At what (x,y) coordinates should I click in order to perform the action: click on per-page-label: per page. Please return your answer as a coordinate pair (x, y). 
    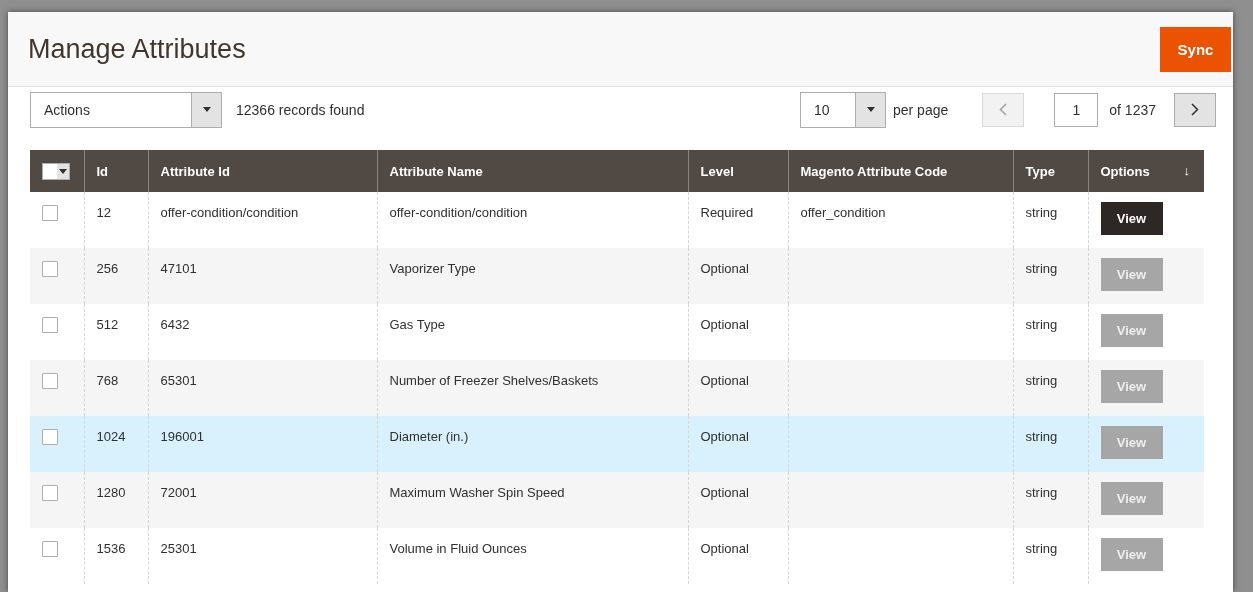
    Looking at the image, I should click on (921, 109).